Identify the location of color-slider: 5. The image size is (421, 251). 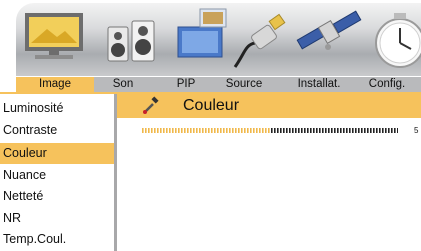
(281, 131).